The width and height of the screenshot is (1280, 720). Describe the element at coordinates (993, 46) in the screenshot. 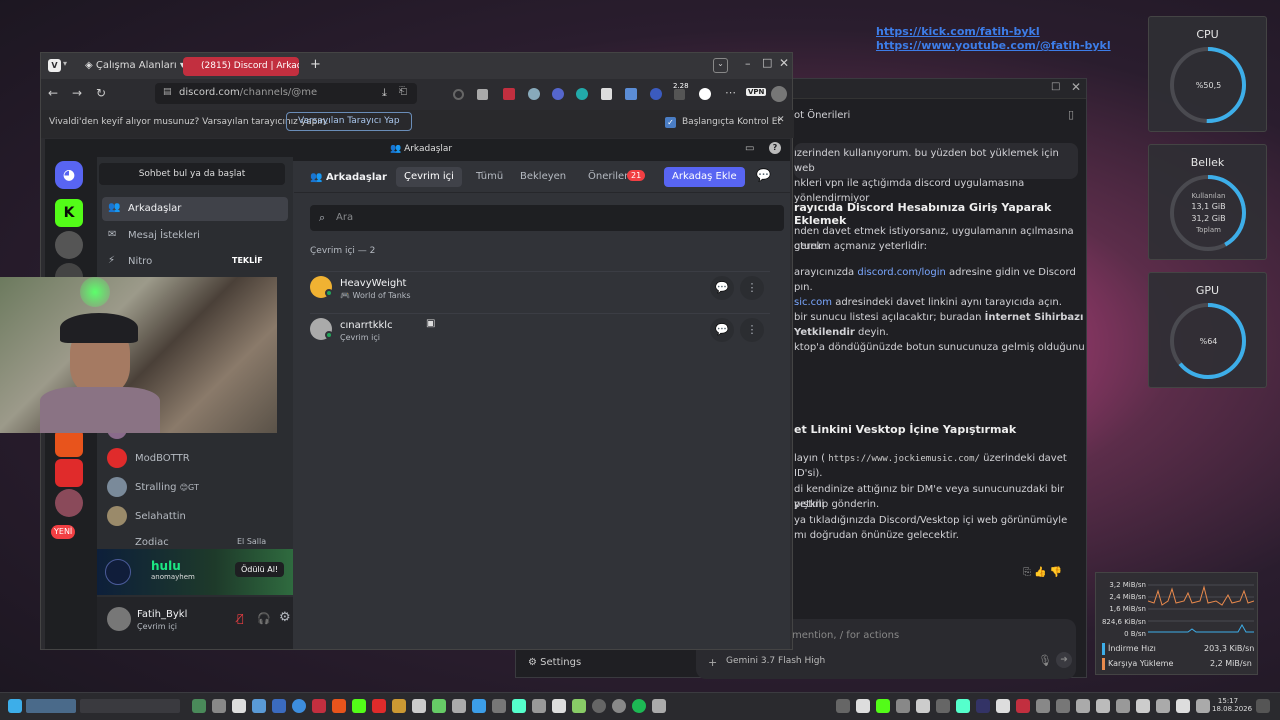

I see `youtube-link: https://www.youtube.com/@fatih-bykl` at that location.